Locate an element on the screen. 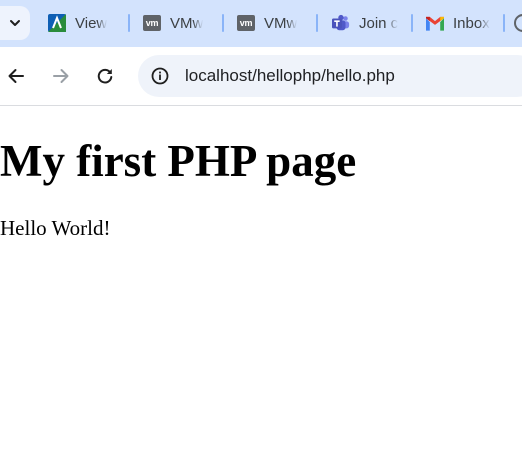  browser-toolbar: localhost/hellophp/hello.php is located at coordinates (261, 76).